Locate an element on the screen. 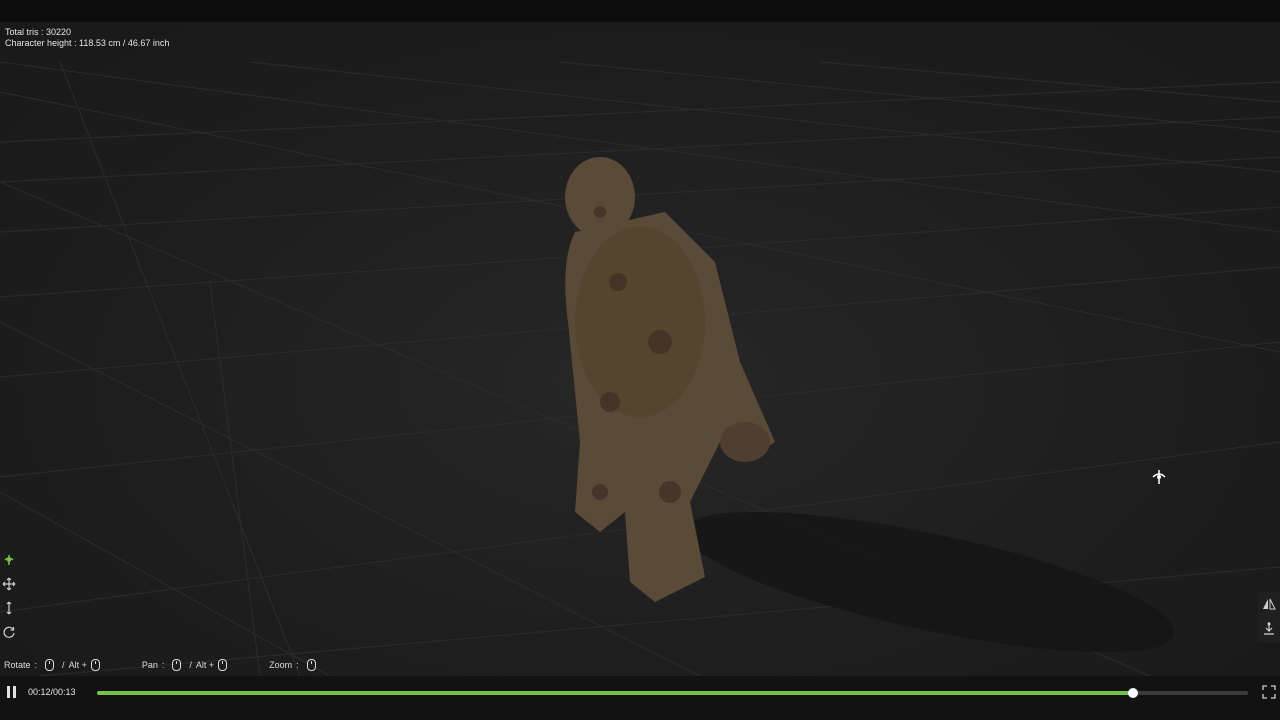 The image size is (1280, 720). timeline-knob is located at coordinates (1132, 693).